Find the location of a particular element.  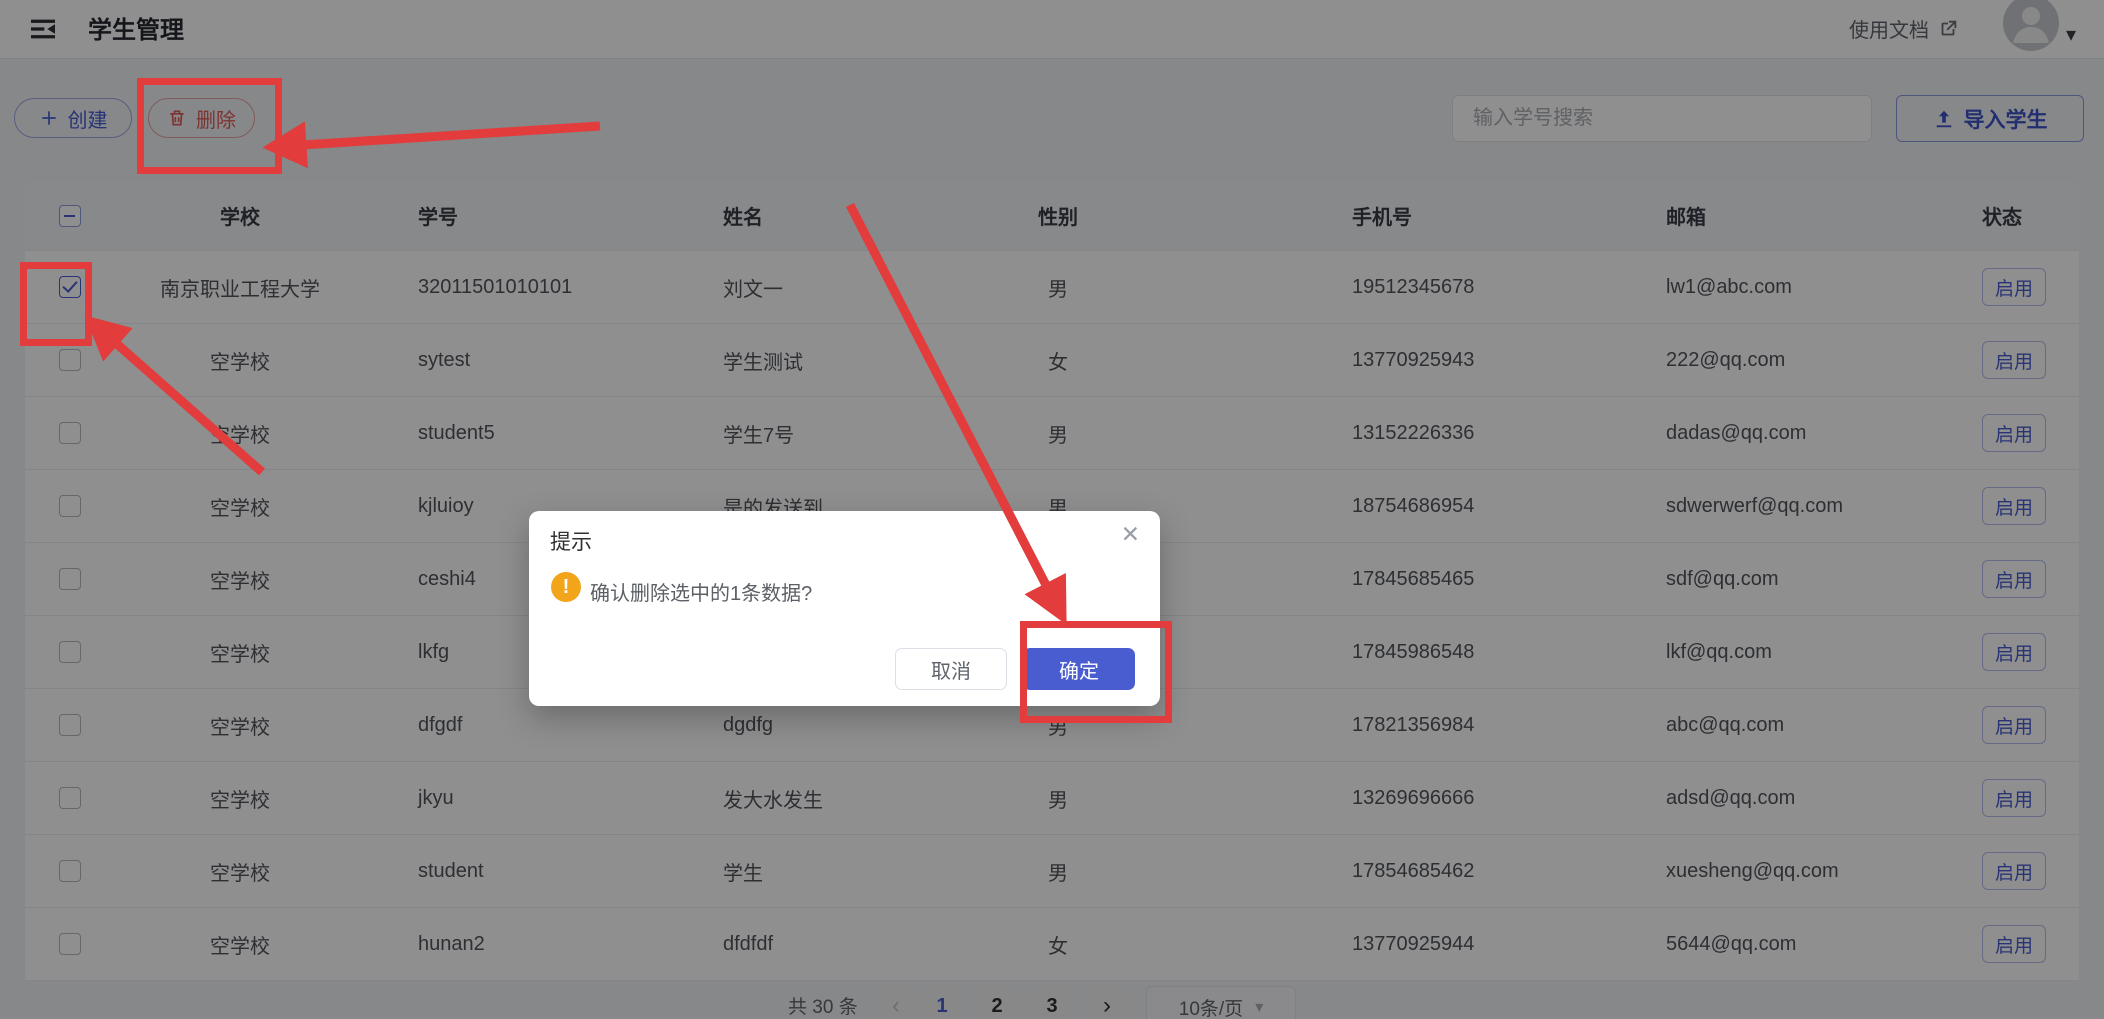

warning-icon: ! is located at coordinates (566, 587).